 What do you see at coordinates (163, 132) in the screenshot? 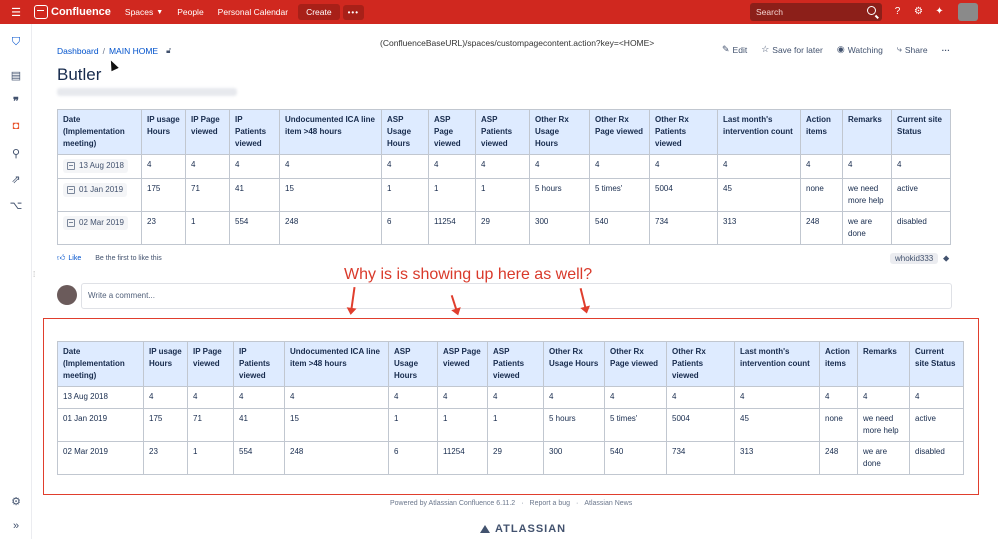
I see `table-header: IP usage Hours` at bounding box center [163, 132].